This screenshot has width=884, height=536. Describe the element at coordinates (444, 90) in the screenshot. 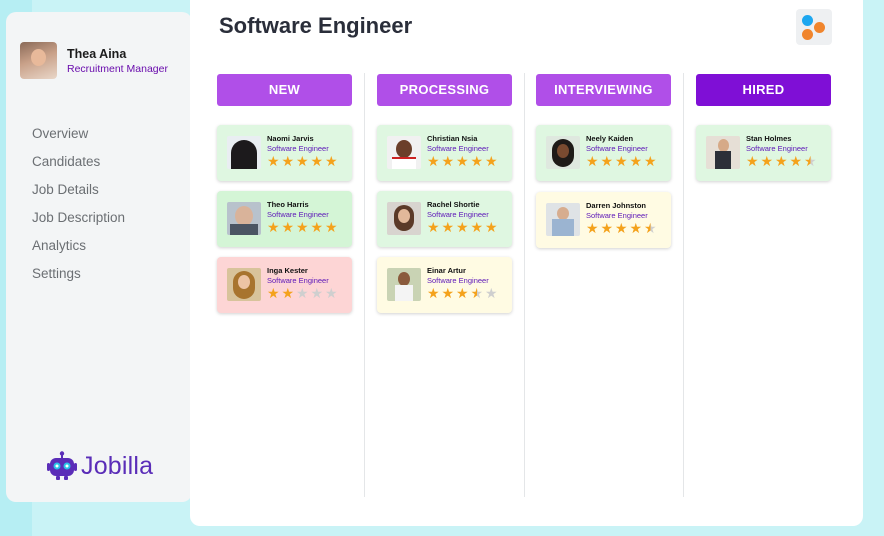

I see `column-header-processing: PROCESSING` at that location.